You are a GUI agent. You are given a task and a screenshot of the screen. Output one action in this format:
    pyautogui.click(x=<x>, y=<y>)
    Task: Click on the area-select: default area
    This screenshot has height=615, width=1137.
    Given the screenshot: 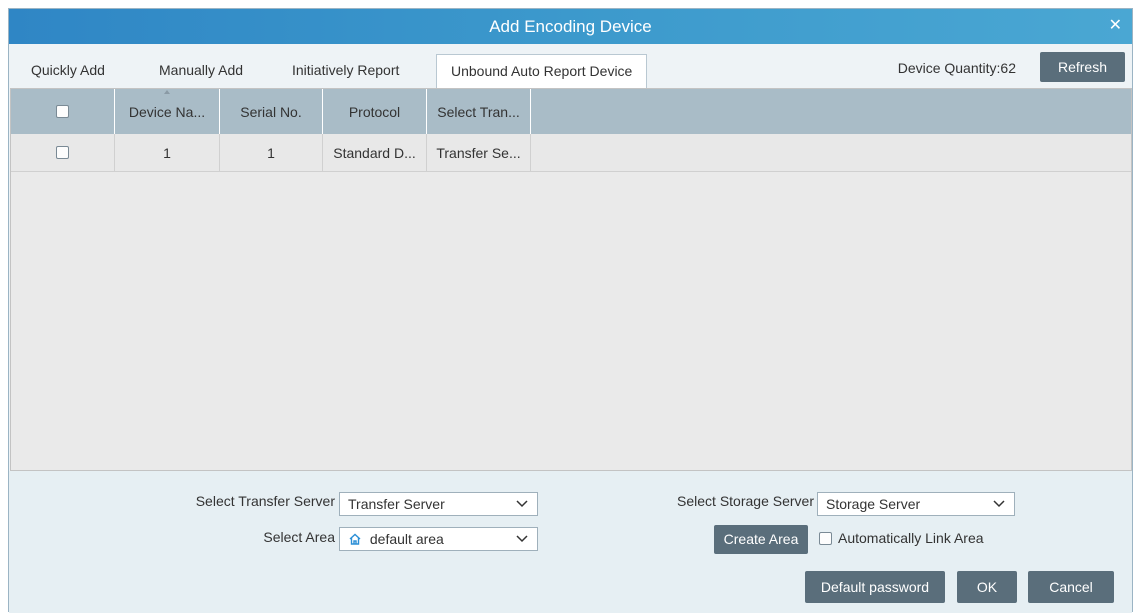 What is the action you would take?
    pyautogui.click(x=438, y=539)
    